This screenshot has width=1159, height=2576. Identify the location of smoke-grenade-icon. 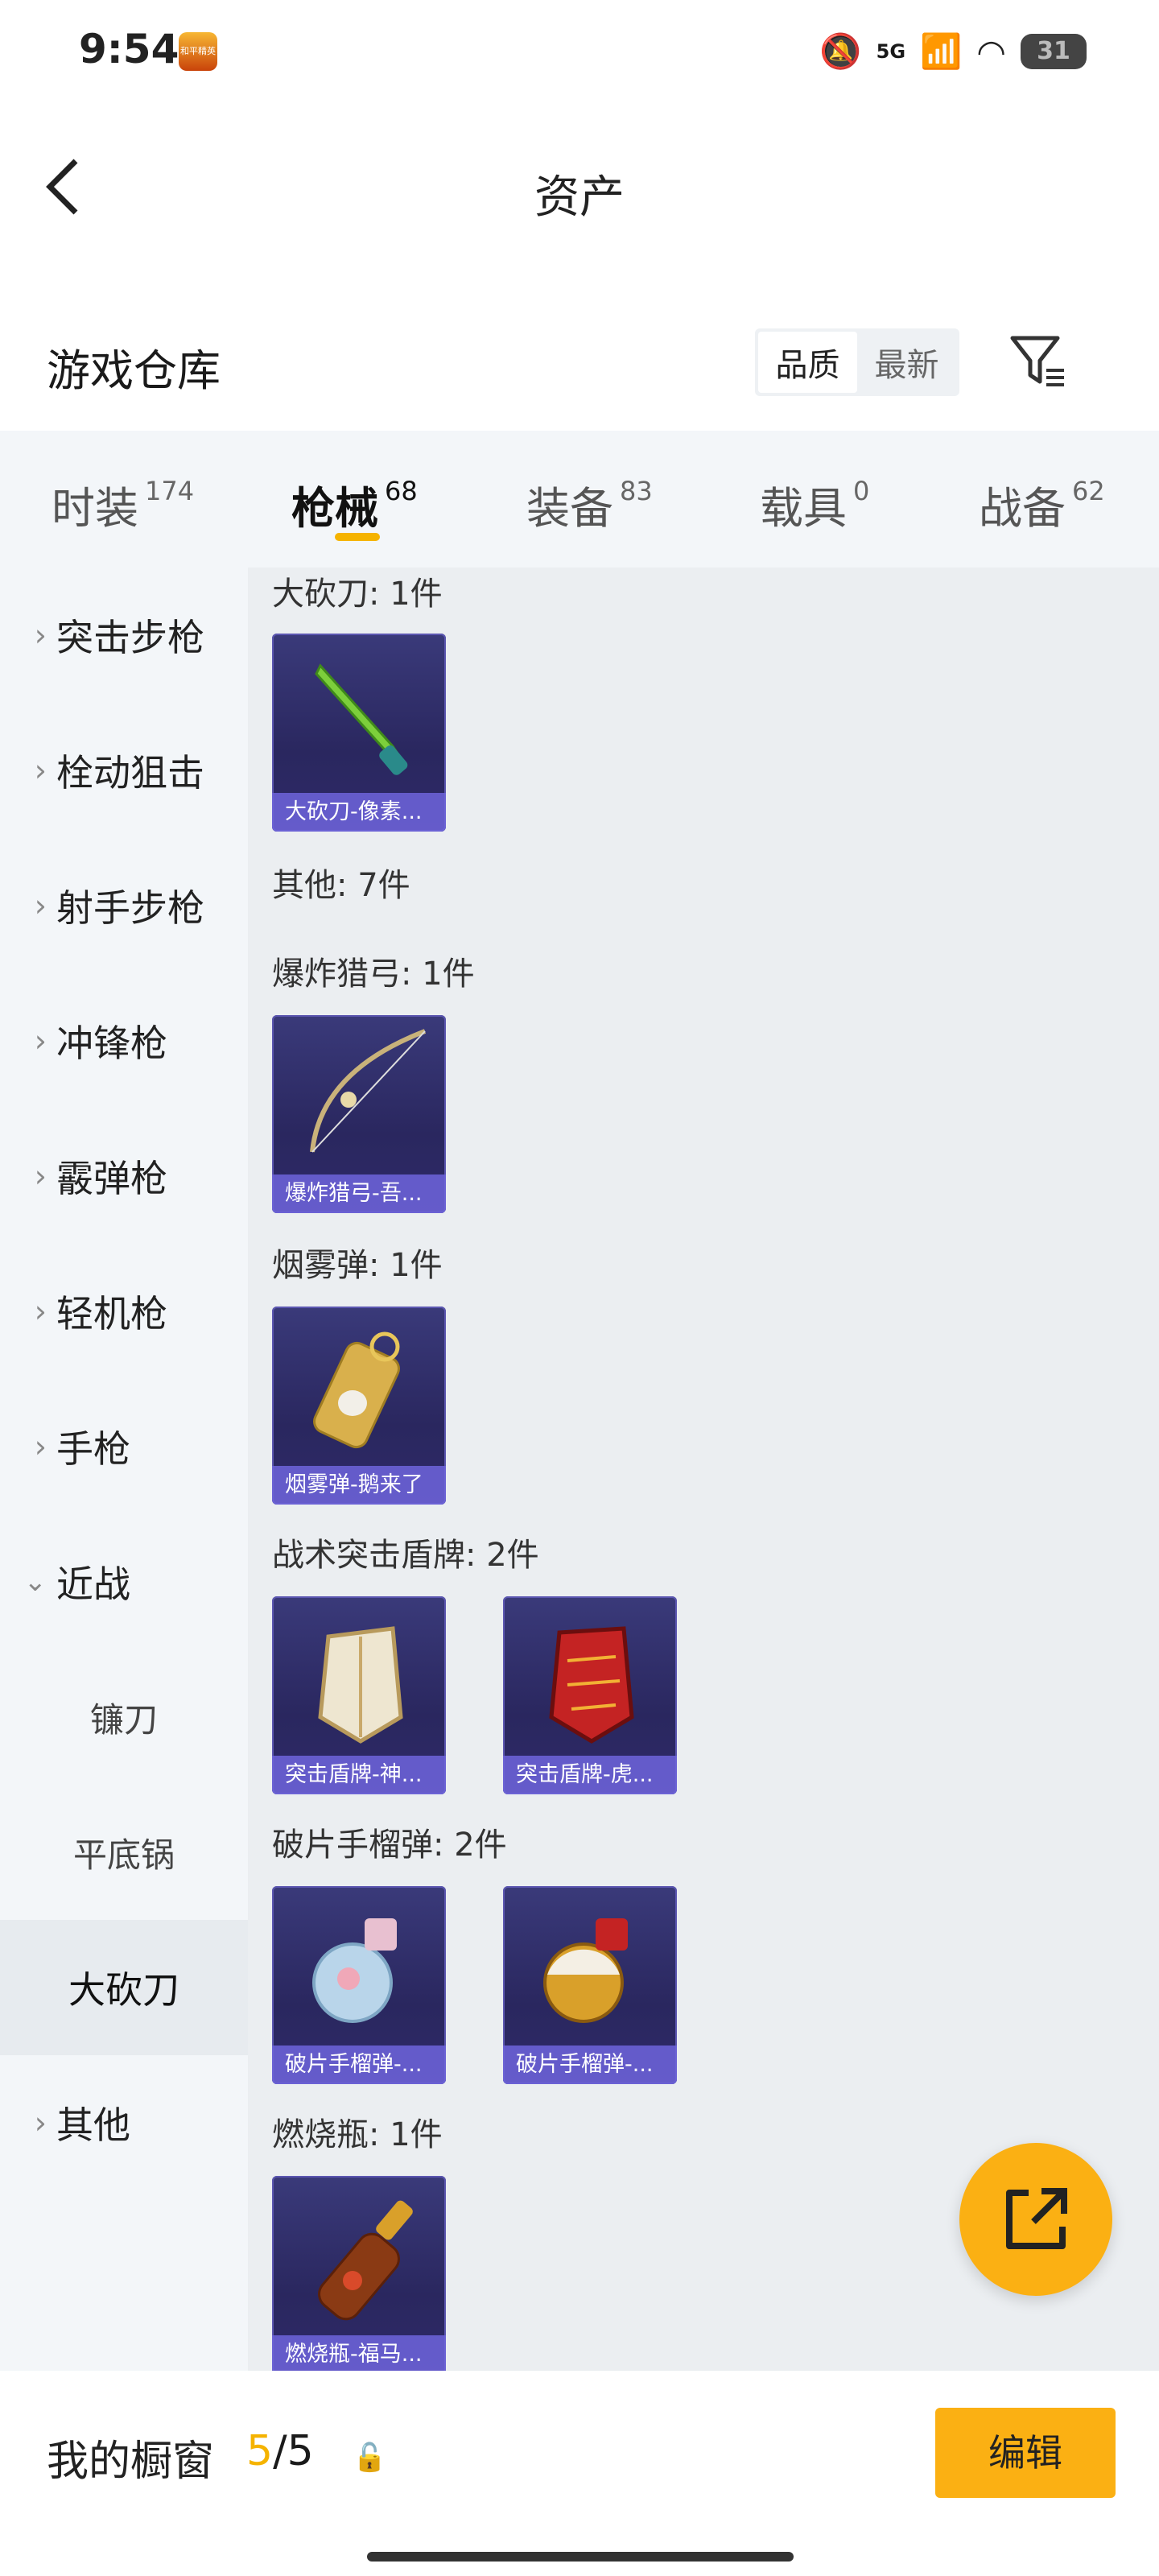
(356, 1390).